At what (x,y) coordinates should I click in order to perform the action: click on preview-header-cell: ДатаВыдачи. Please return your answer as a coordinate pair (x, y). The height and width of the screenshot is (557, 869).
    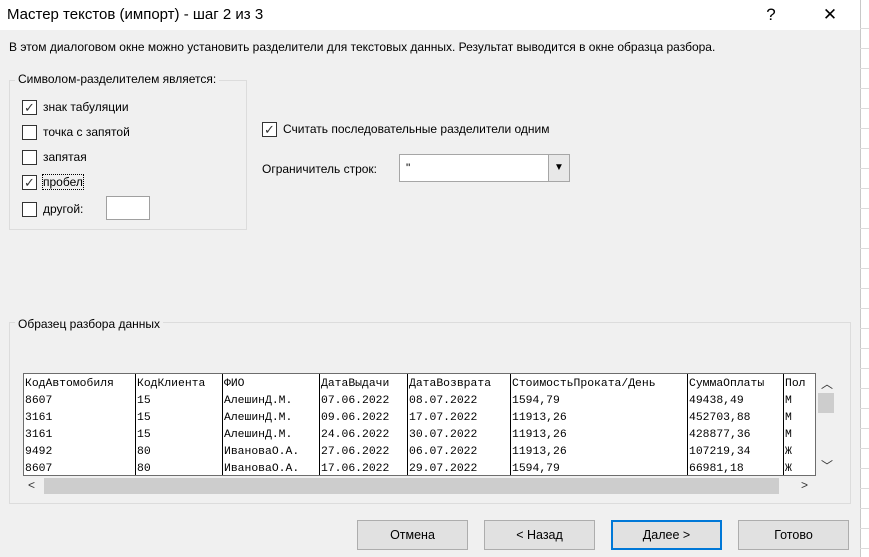
    Looking at the image, I should click on (355, 384).